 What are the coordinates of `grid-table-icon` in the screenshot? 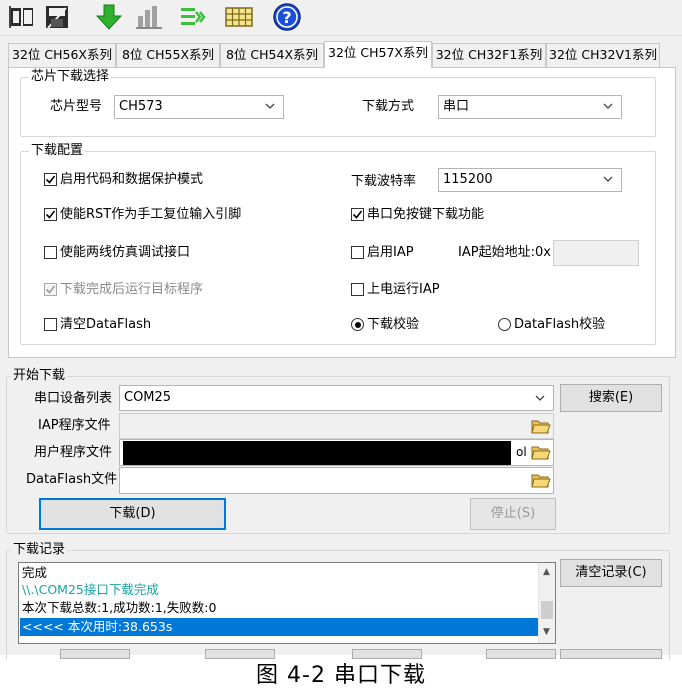 It's located at (239, 17).